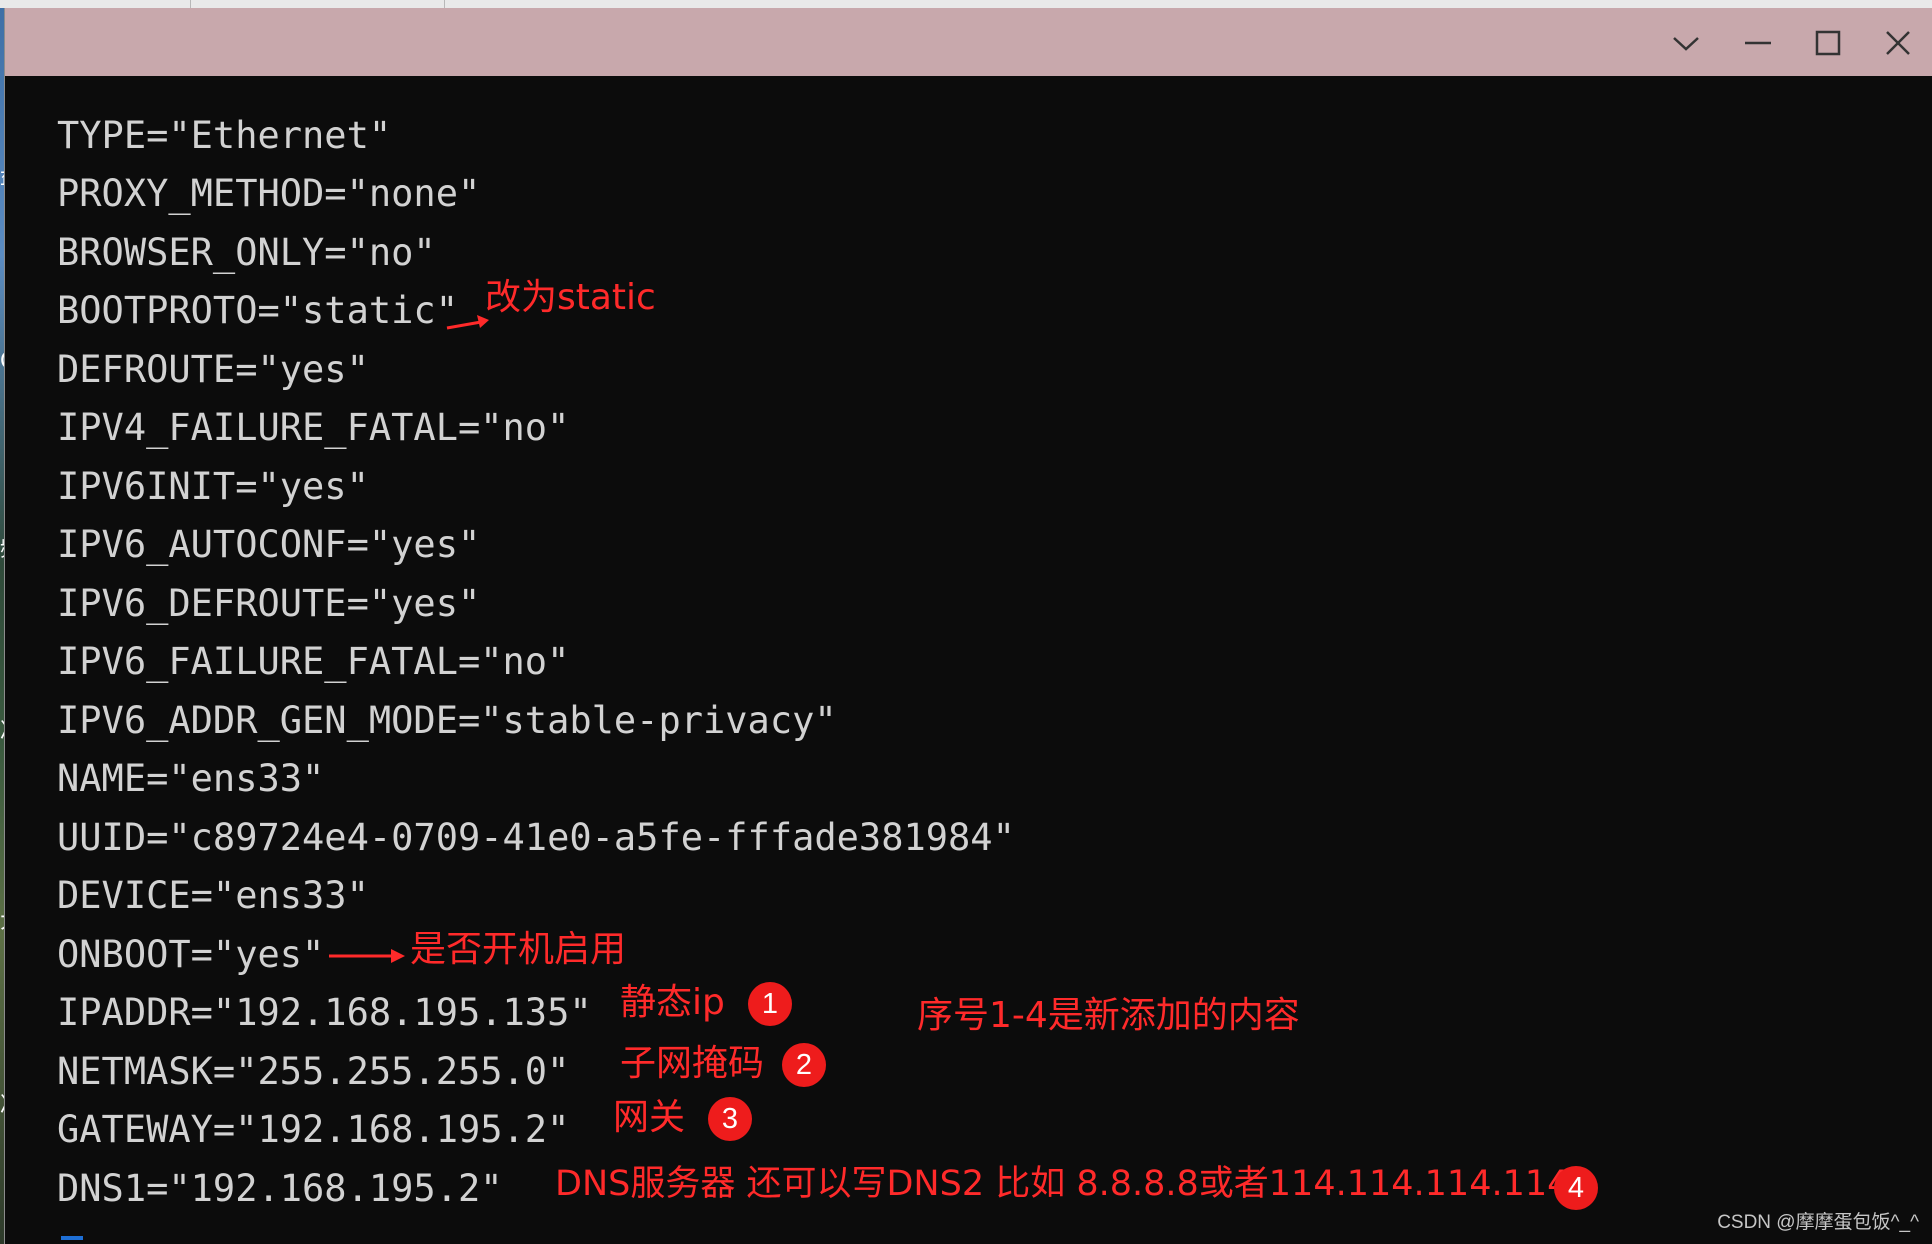 This screenshot has width=1932, height=1244. I want to click on config-line-ipv6-addr-gen-mode: IPV6_ADDR_GEN_MODE="stable-privacy", so click(447, 720).